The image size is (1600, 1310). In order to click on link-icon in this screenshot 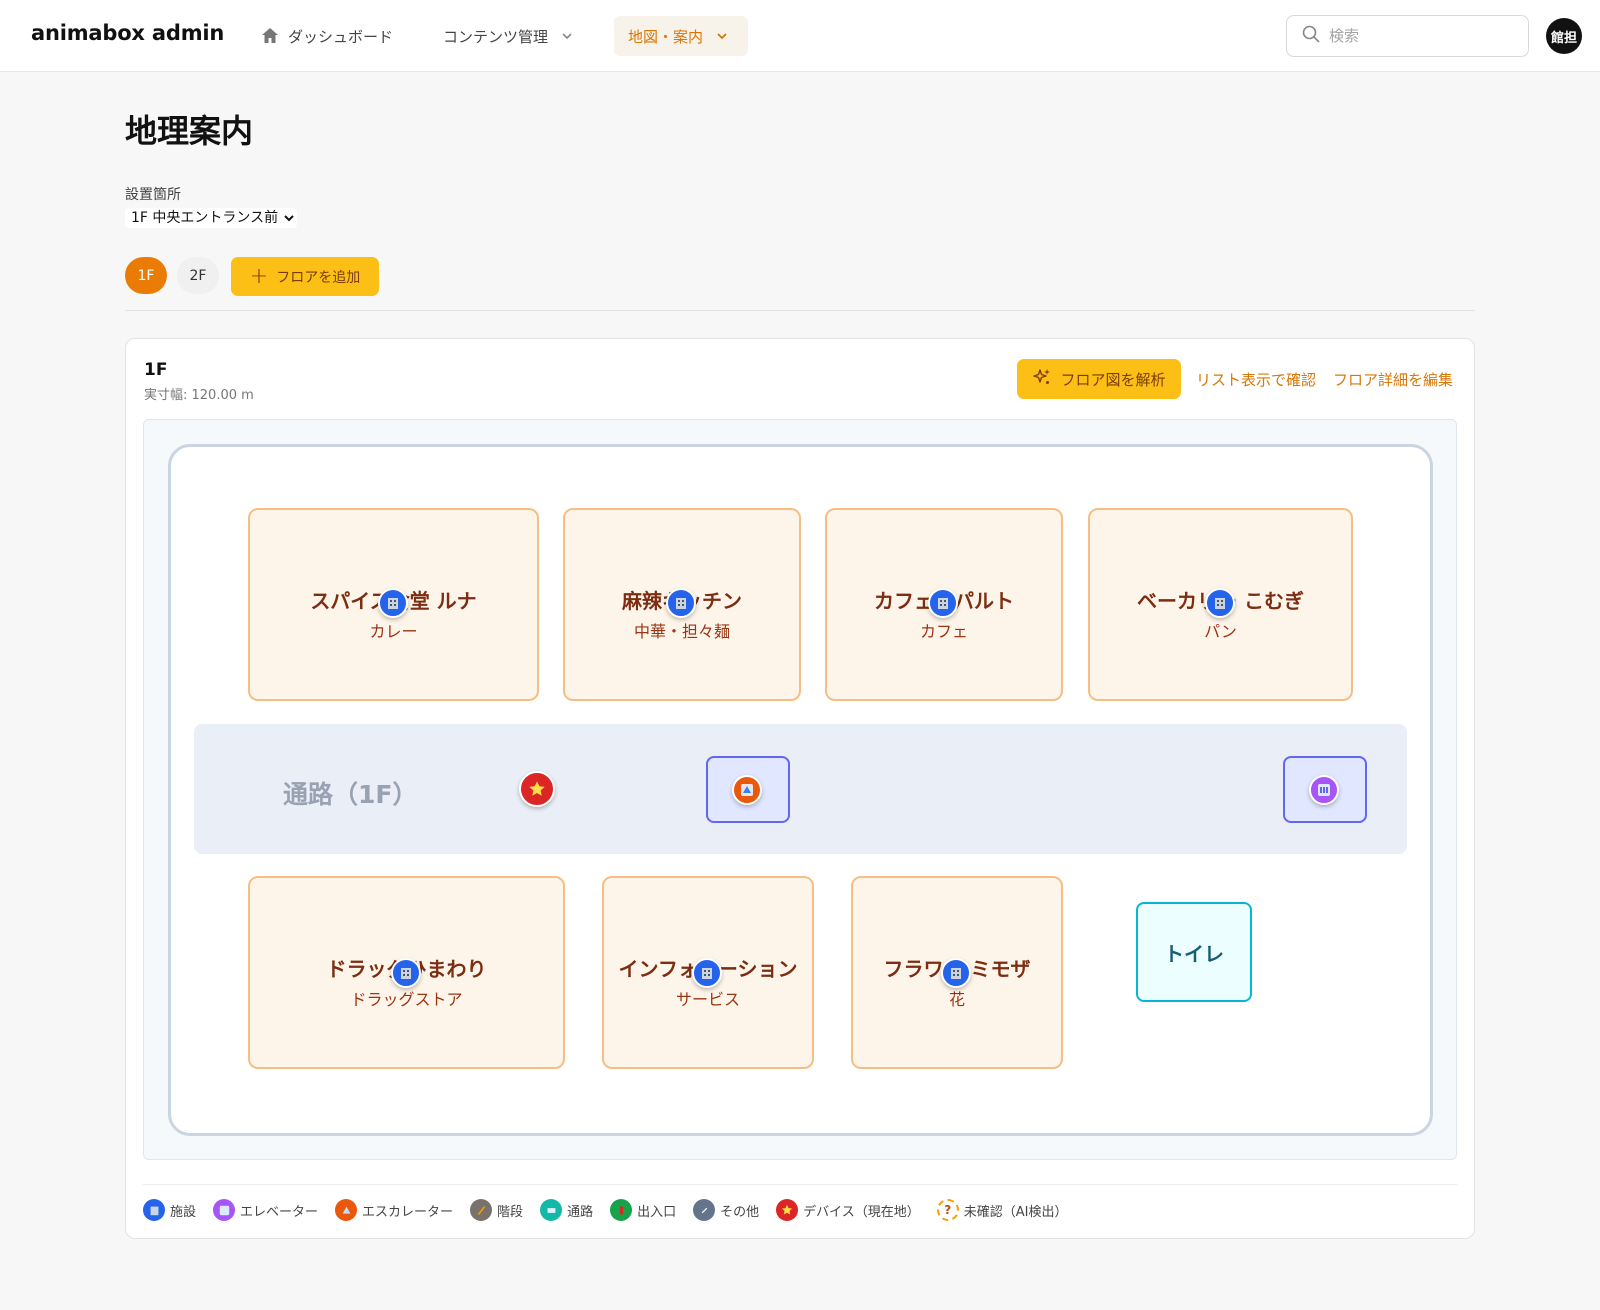, I will do `click(704, 1210)`.